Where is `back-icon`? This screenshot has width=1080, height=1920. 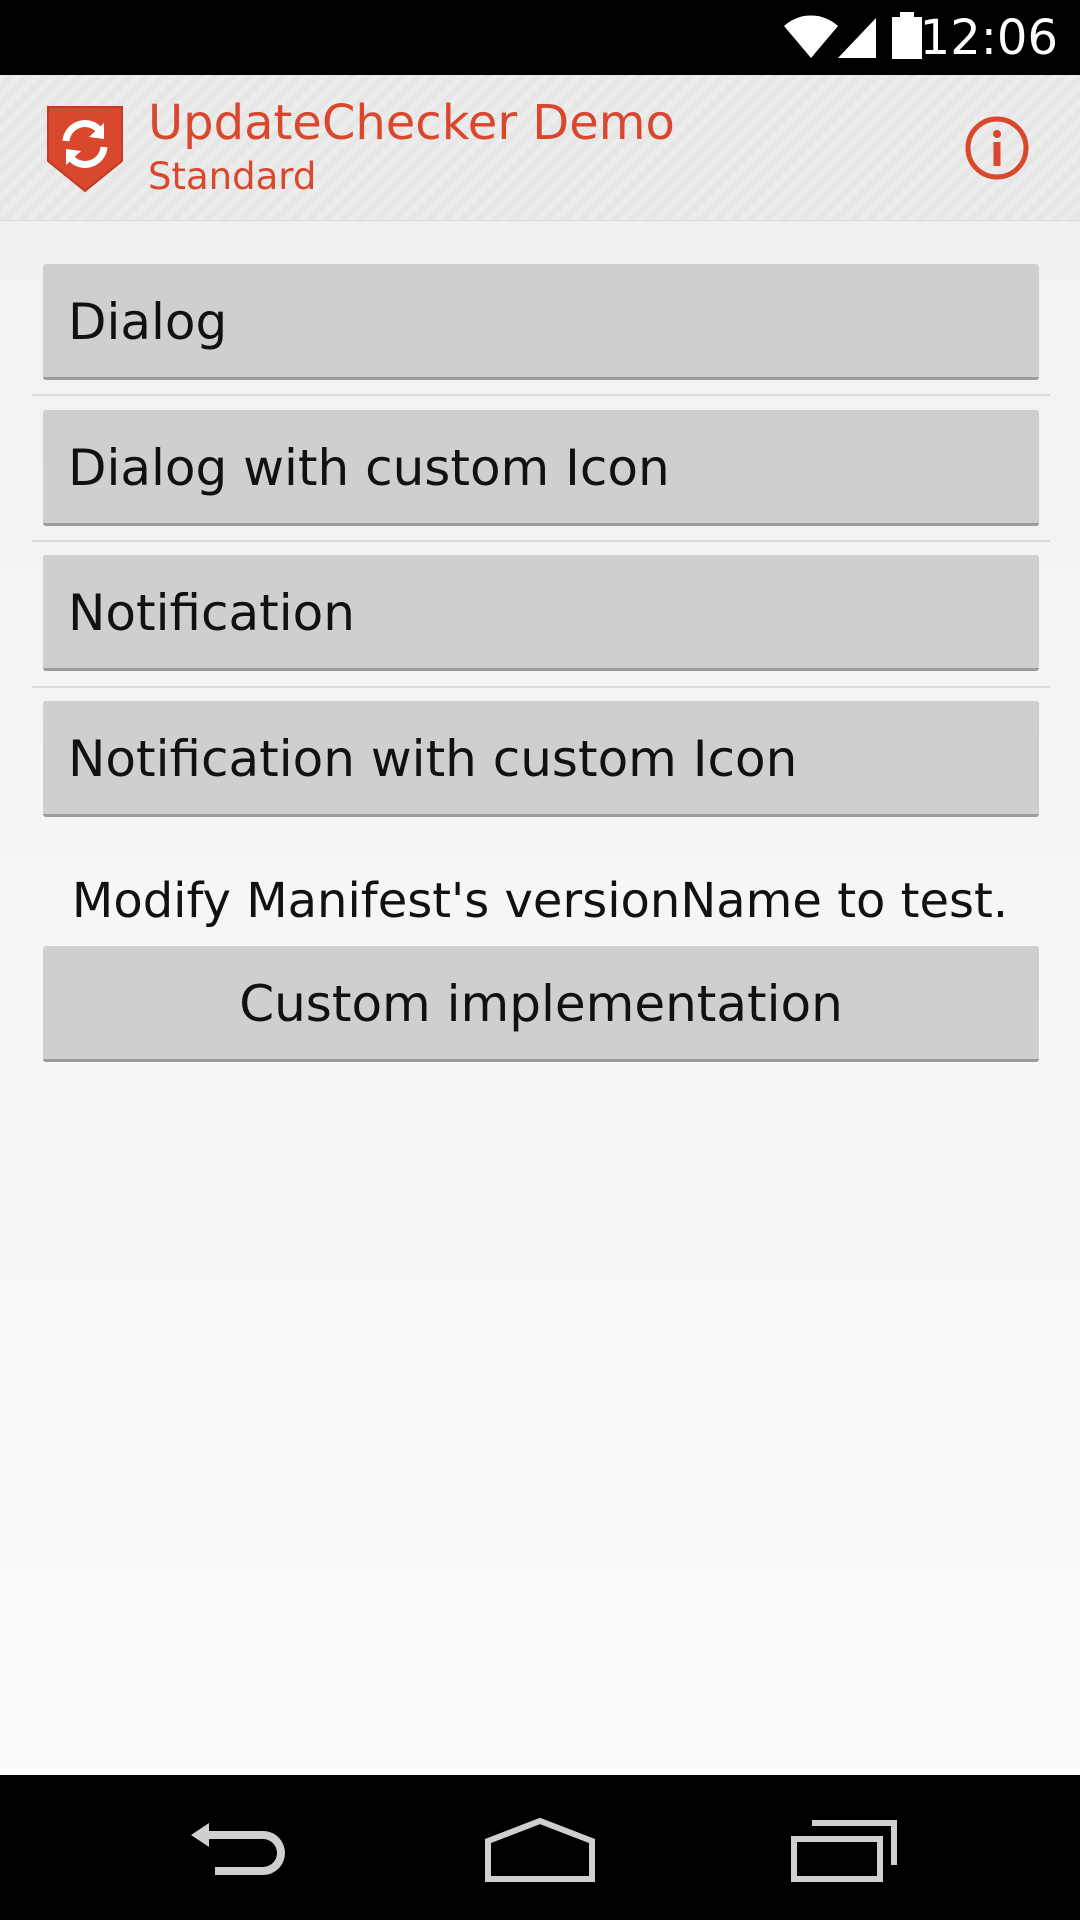 back-icon is located at coordinates (238, 1851).